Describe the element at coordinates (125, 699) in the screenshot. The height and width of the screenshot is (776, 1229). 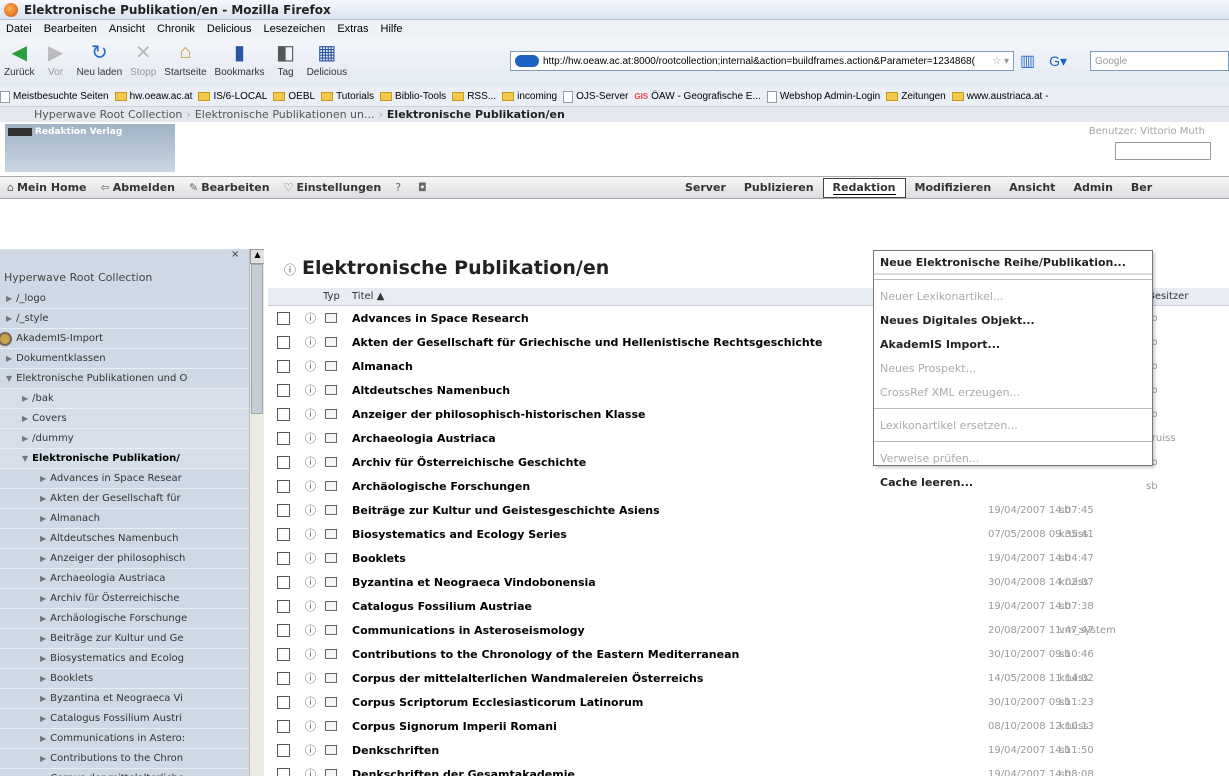
I see `tree-item: ▶ Byzantina et Neograeca Vi` at that location.